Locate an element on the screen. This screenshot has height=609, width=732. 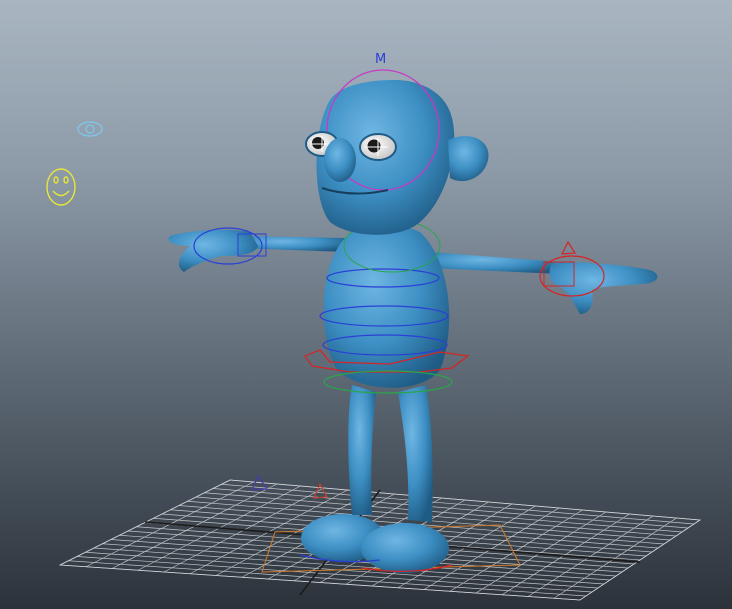
right-eye is located at coordinates (378, 147).